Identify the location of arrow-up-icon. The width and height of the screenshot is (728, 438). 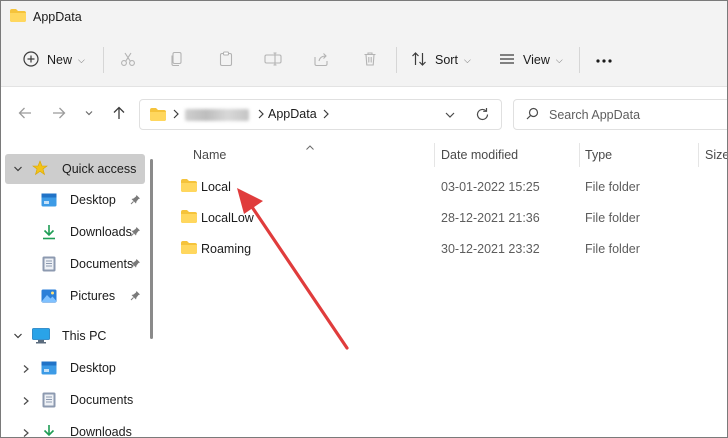
(119, 114).